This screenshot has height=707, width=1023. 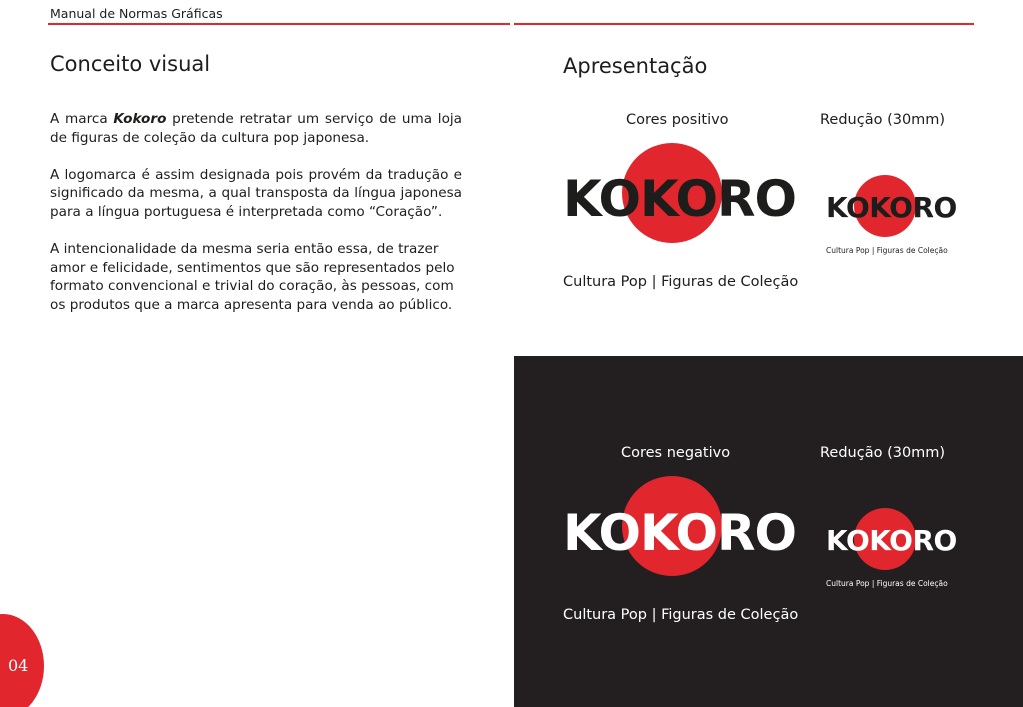 What do you see at coordinates (140, 119) in the screenshot?
I see `brand-name: Kokoro` at bounding box center [140, 119].